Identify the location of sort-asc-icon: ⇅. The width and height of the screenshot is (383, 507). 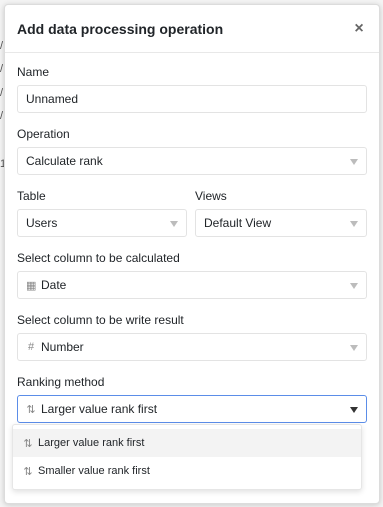
(28, 471).